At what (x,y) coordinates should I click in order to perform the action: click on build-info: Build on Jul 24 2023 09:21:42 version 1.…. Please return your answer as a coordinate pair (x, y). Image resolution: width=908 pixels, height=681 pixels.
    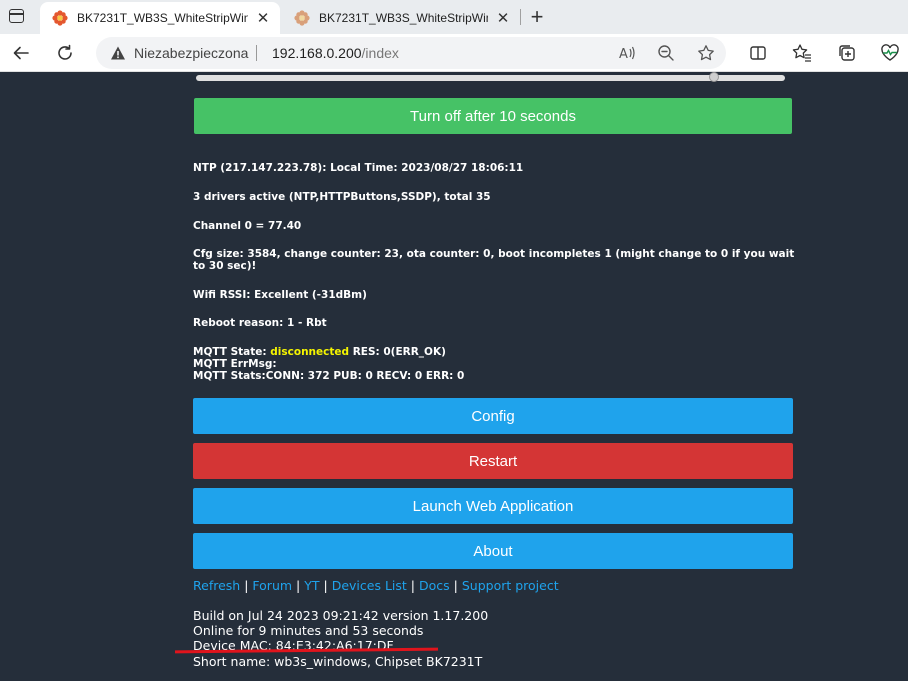
    Looking at the image, I should click on (340, 638).